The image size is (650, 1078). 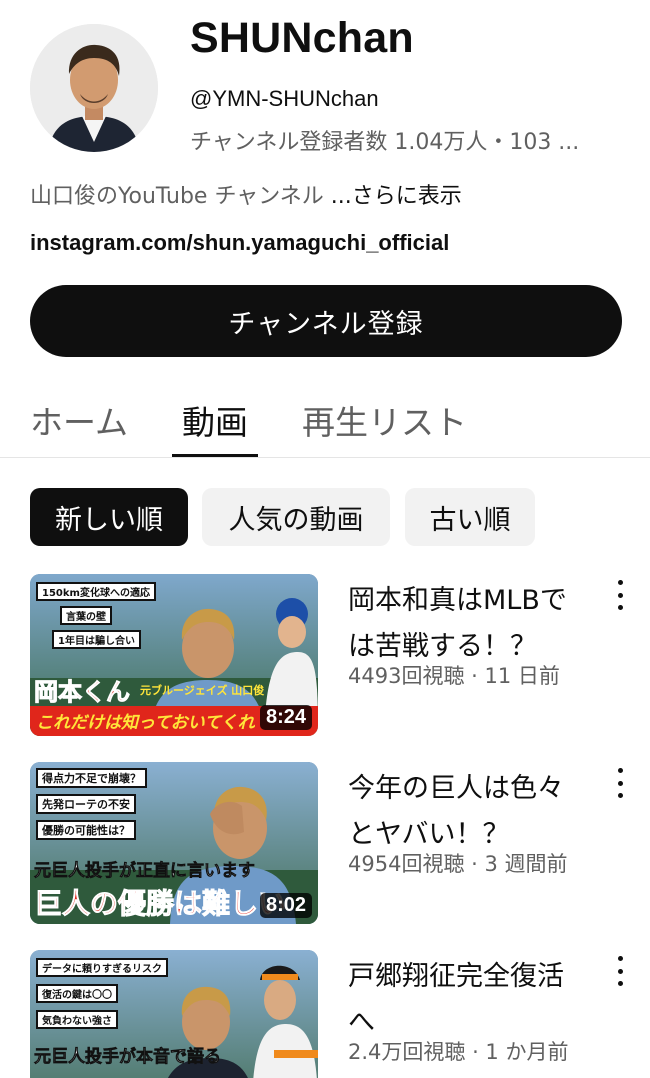 What do you see at coordinates (302, 38) in the screenshot?
I see `channel-name: SHUNchan` at bounding box center [302, 38].